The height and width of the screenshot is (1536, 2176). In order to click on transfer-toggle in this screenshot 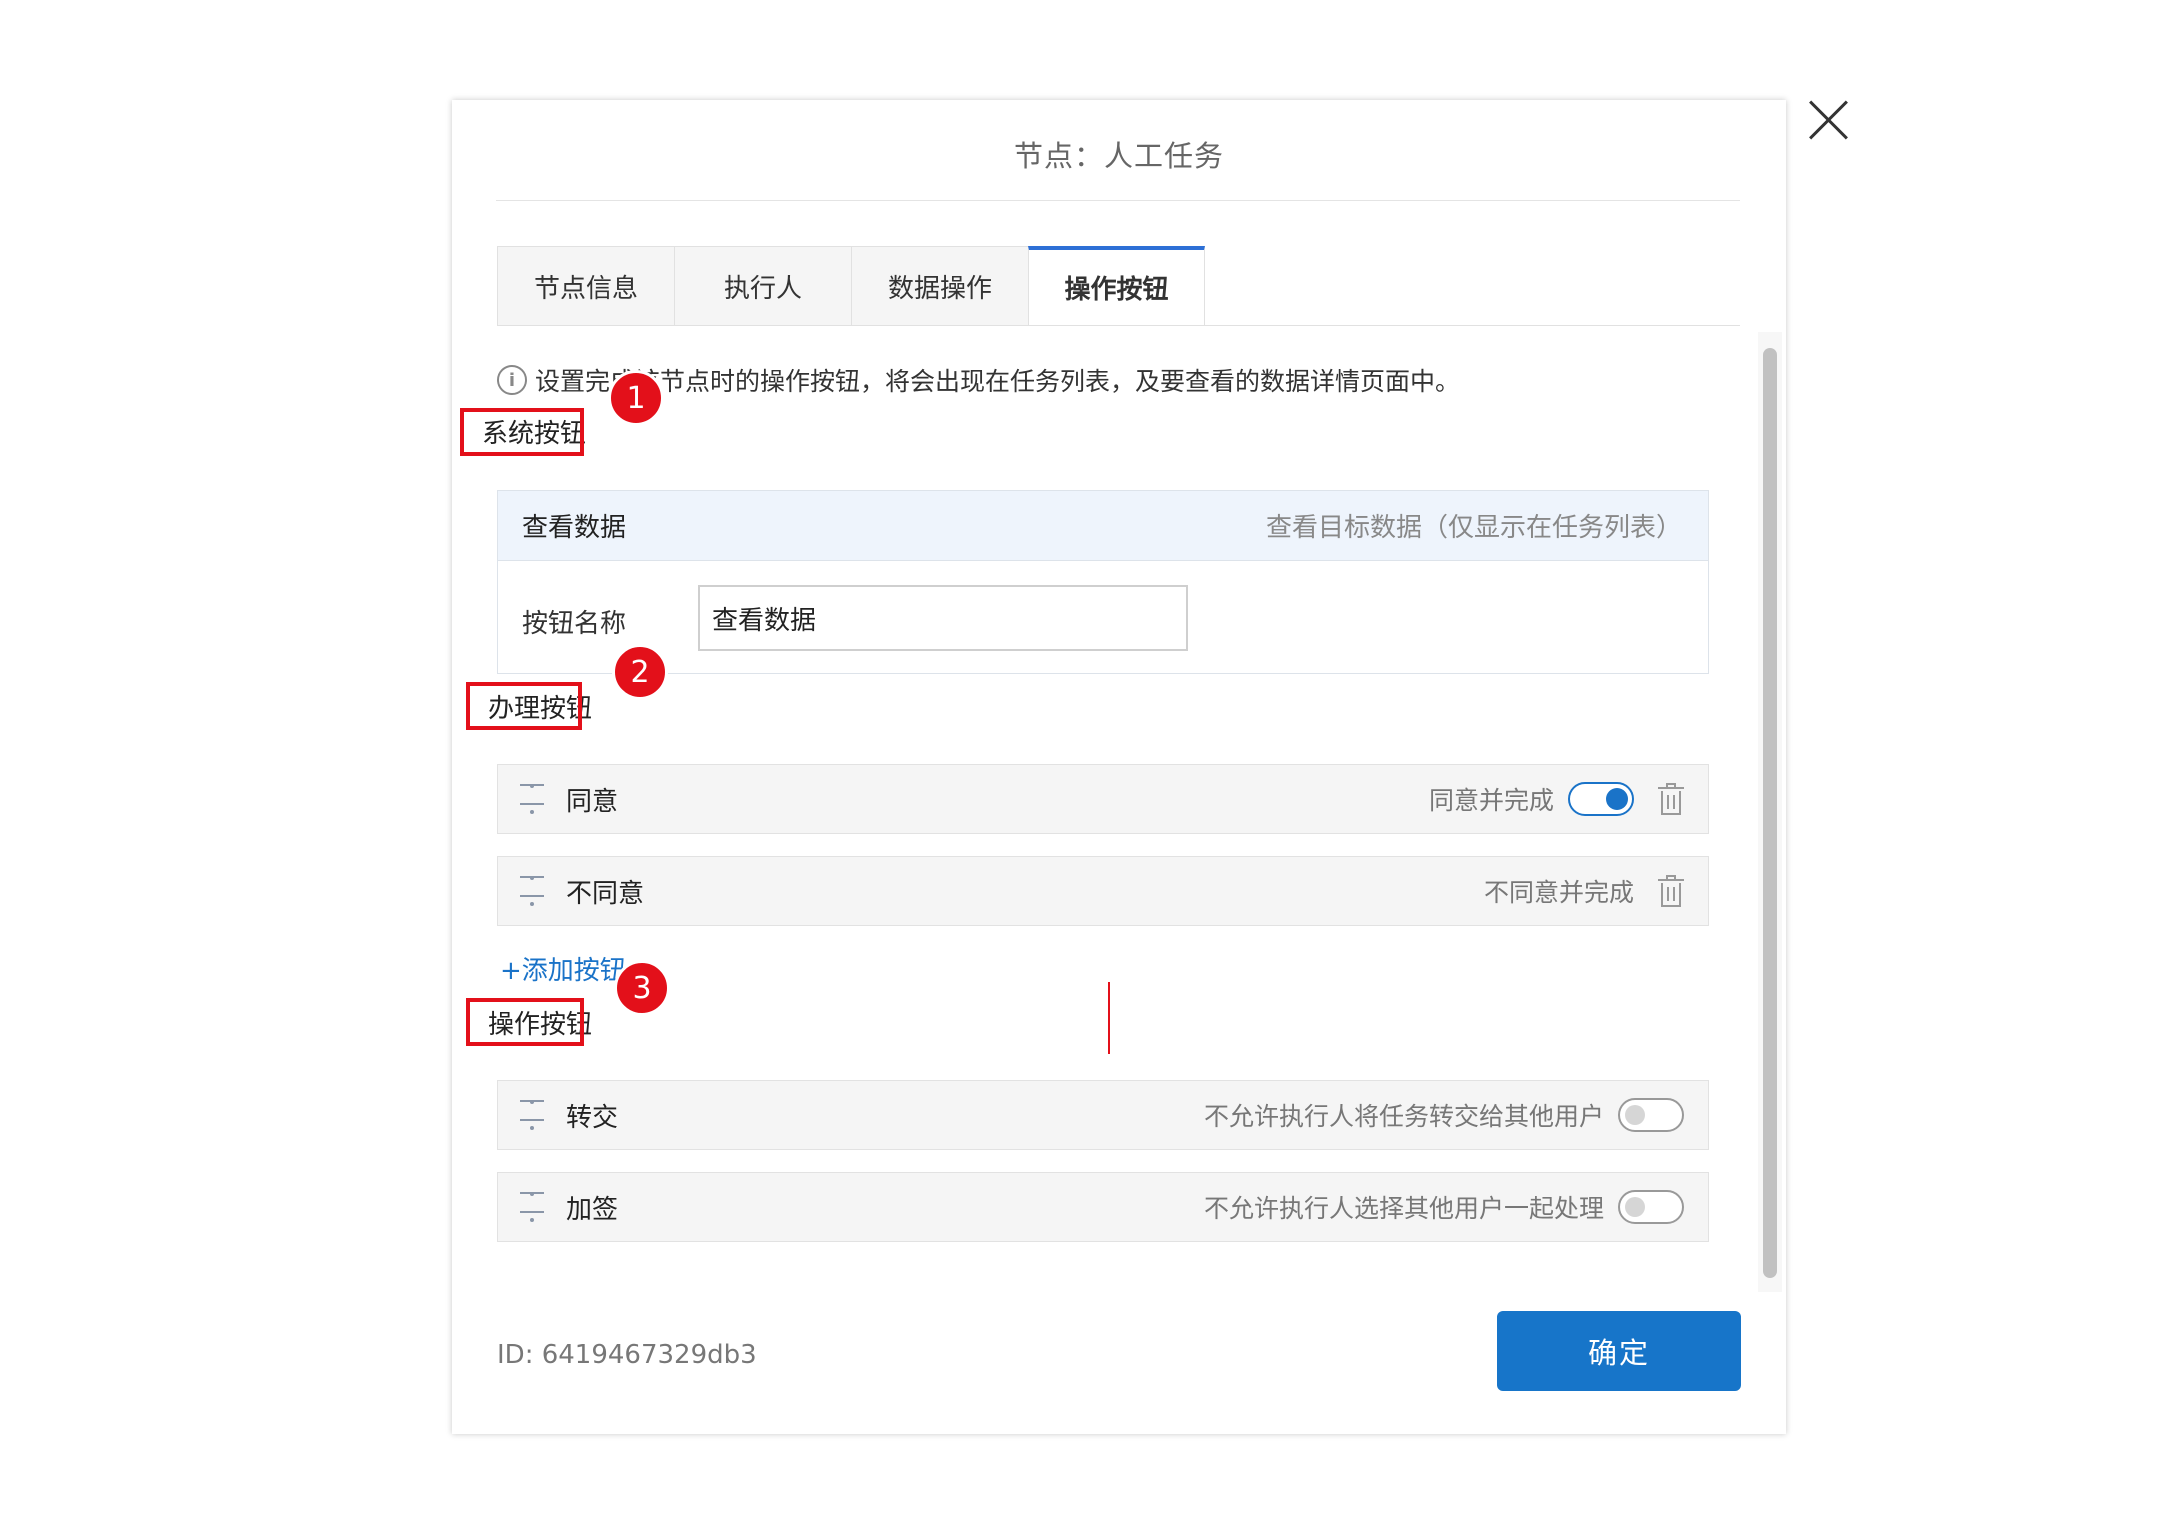, I will do `click(1651, 1115)`.